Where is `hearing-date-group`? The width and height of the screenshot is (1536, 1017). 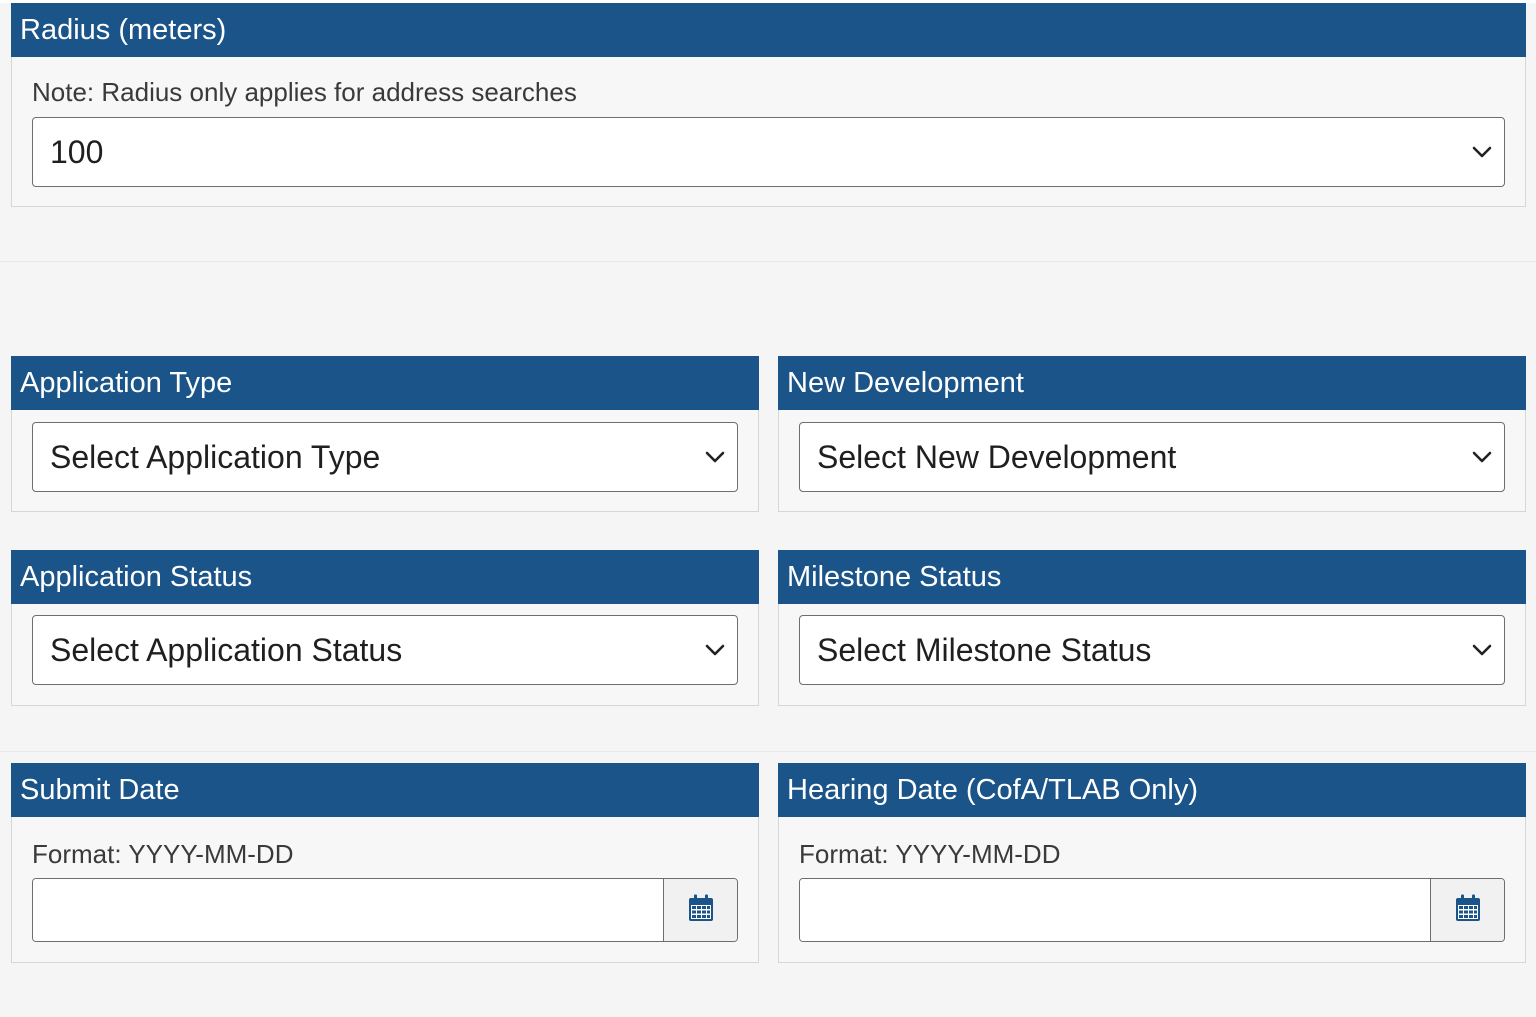
hearing-date-group is located at coordinates (1152, 910).